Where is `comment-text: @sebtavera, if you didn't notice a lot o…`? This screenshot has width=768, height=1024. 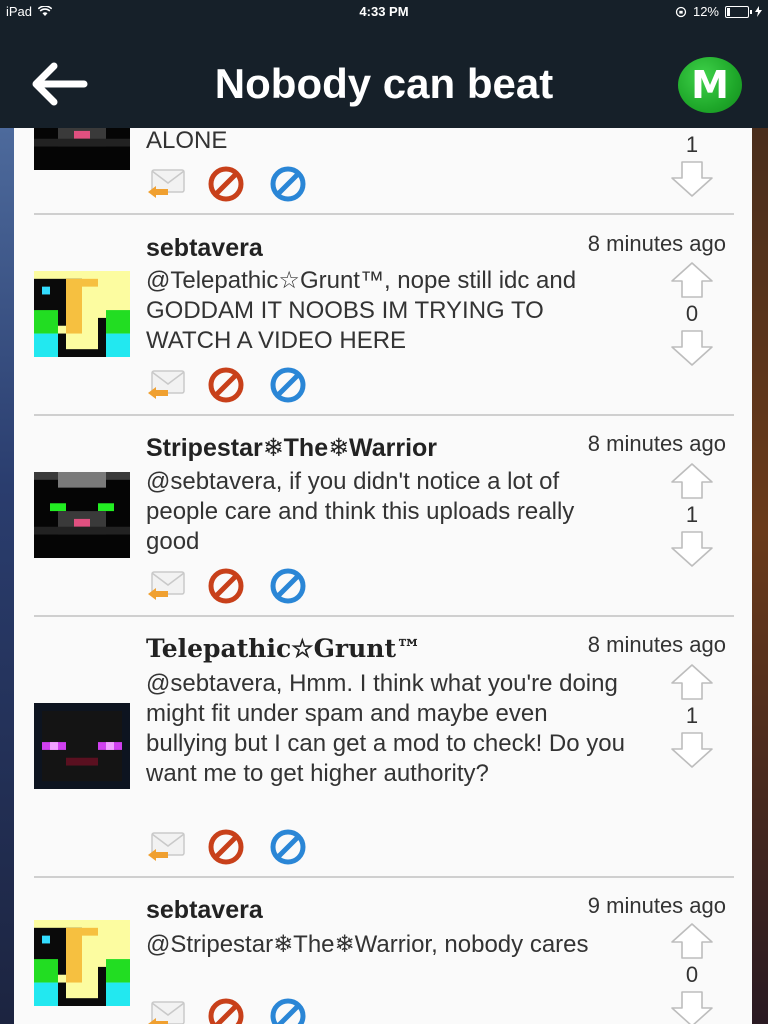
comment-text: @sebtavera, if you didn't notice a lot o… is located at coordinates (360, 511).